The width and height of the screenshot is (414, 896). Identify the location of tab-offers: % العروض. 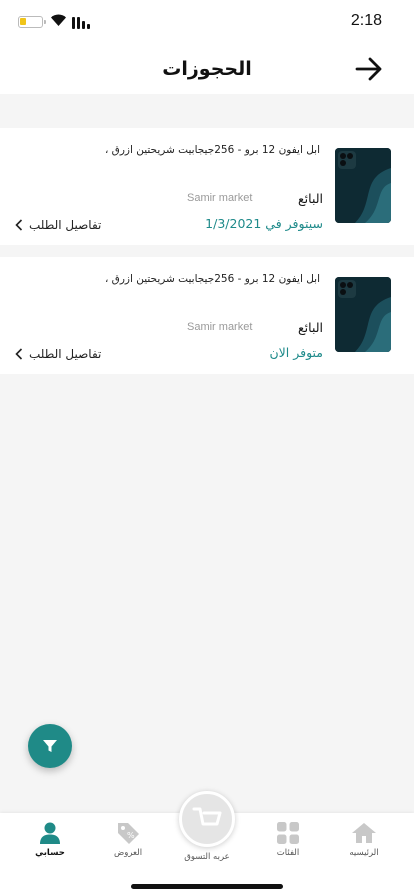
(128, 839).